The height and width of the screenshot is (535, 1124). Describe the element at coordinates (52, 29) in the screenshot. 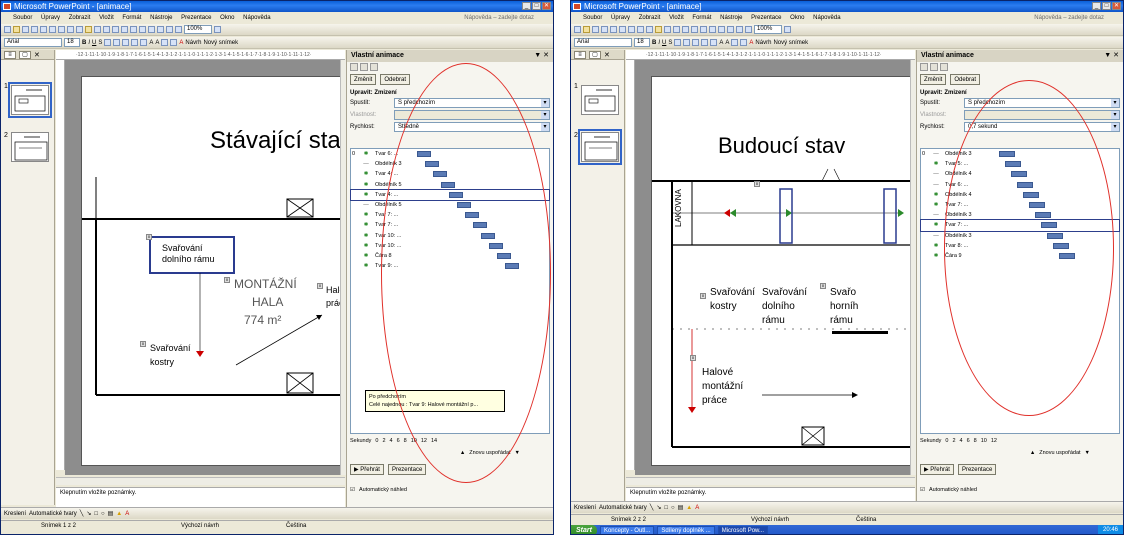

I see `preview-icon` at that location.